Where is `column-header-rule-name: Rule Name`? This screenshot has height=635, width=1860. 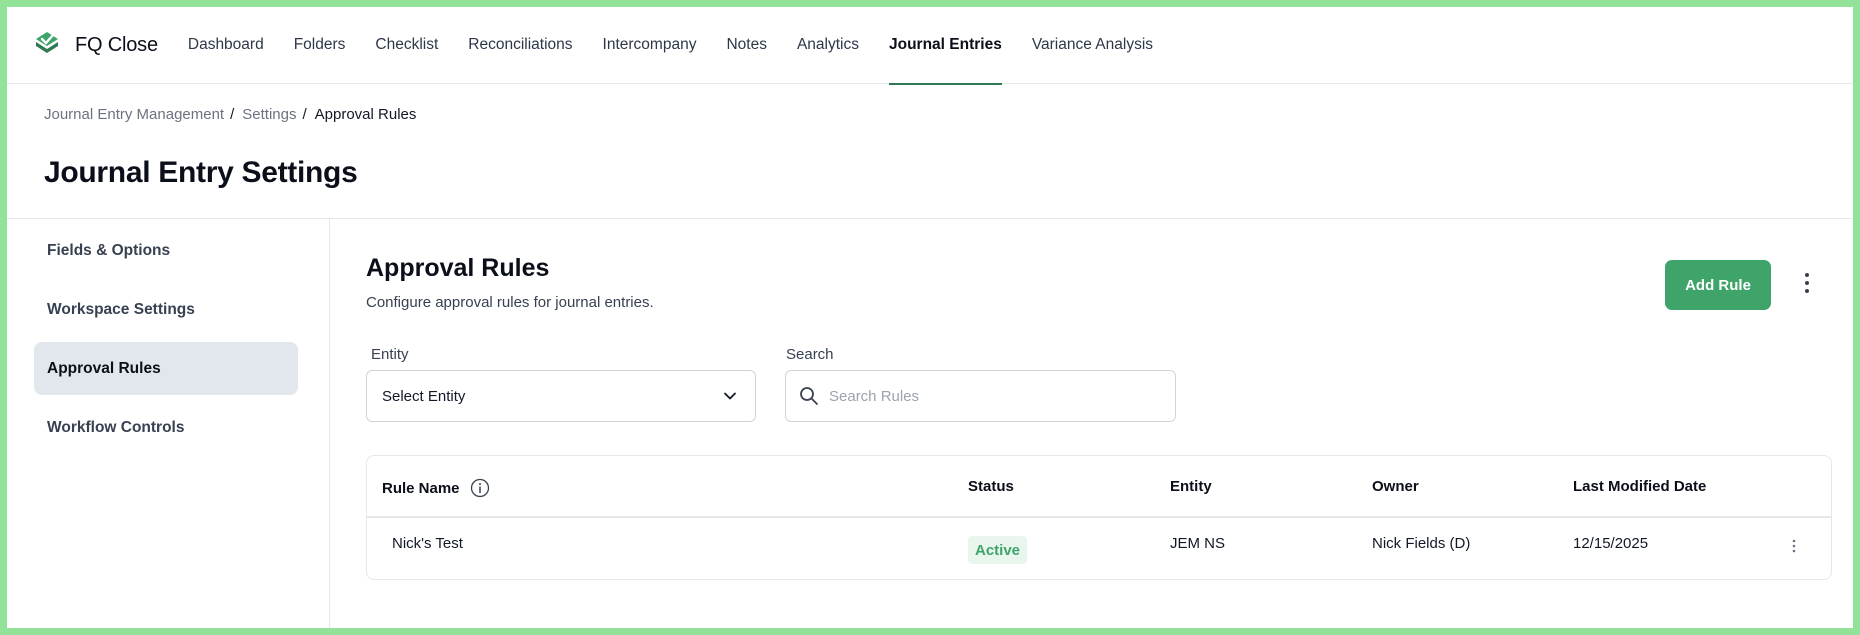
column-header-rule-name: Rule Name is located at coordinates (436, 488).